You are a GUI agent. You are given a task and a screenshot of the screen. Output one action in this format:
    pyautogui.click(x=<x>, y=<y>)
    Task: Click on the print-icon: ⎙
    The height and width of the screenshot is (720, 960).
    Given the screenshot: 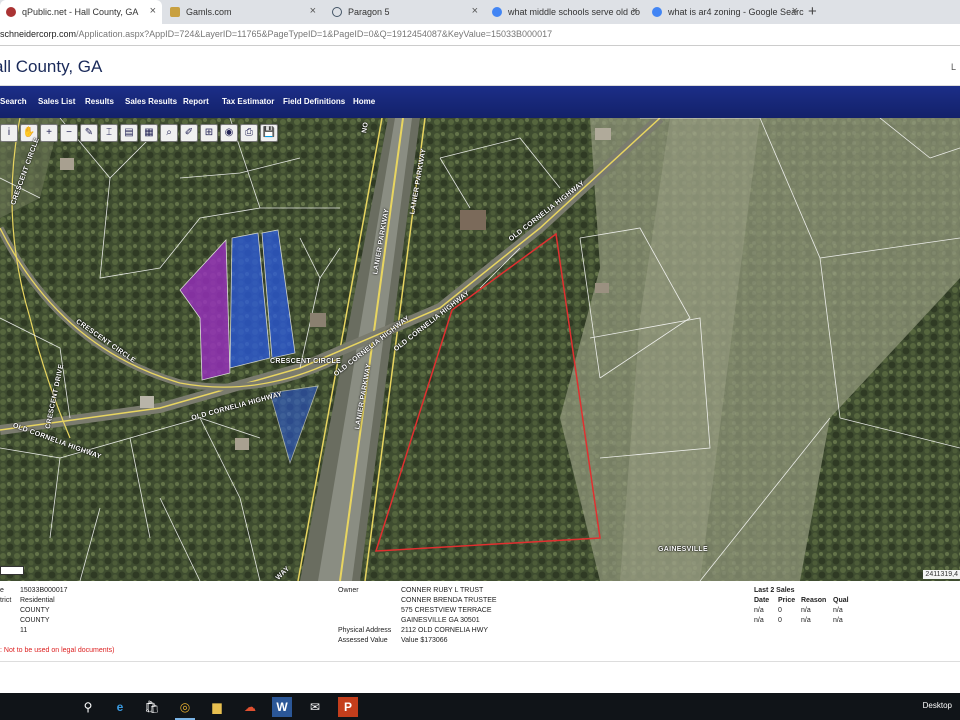 What is the action you would take?
    pyautogui.click(x=249, y=133)
    